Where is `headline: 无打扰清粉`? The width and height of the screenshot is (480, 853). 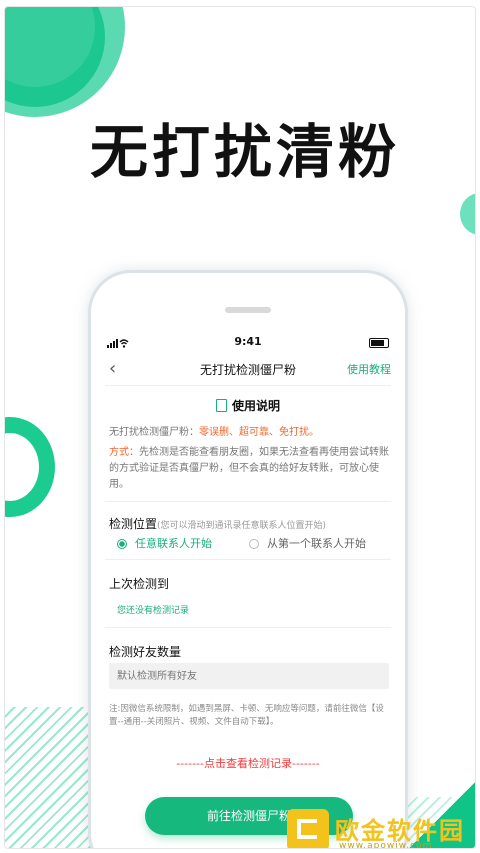
headline: 无打扰清粉 is located at coordinates (244, 152).